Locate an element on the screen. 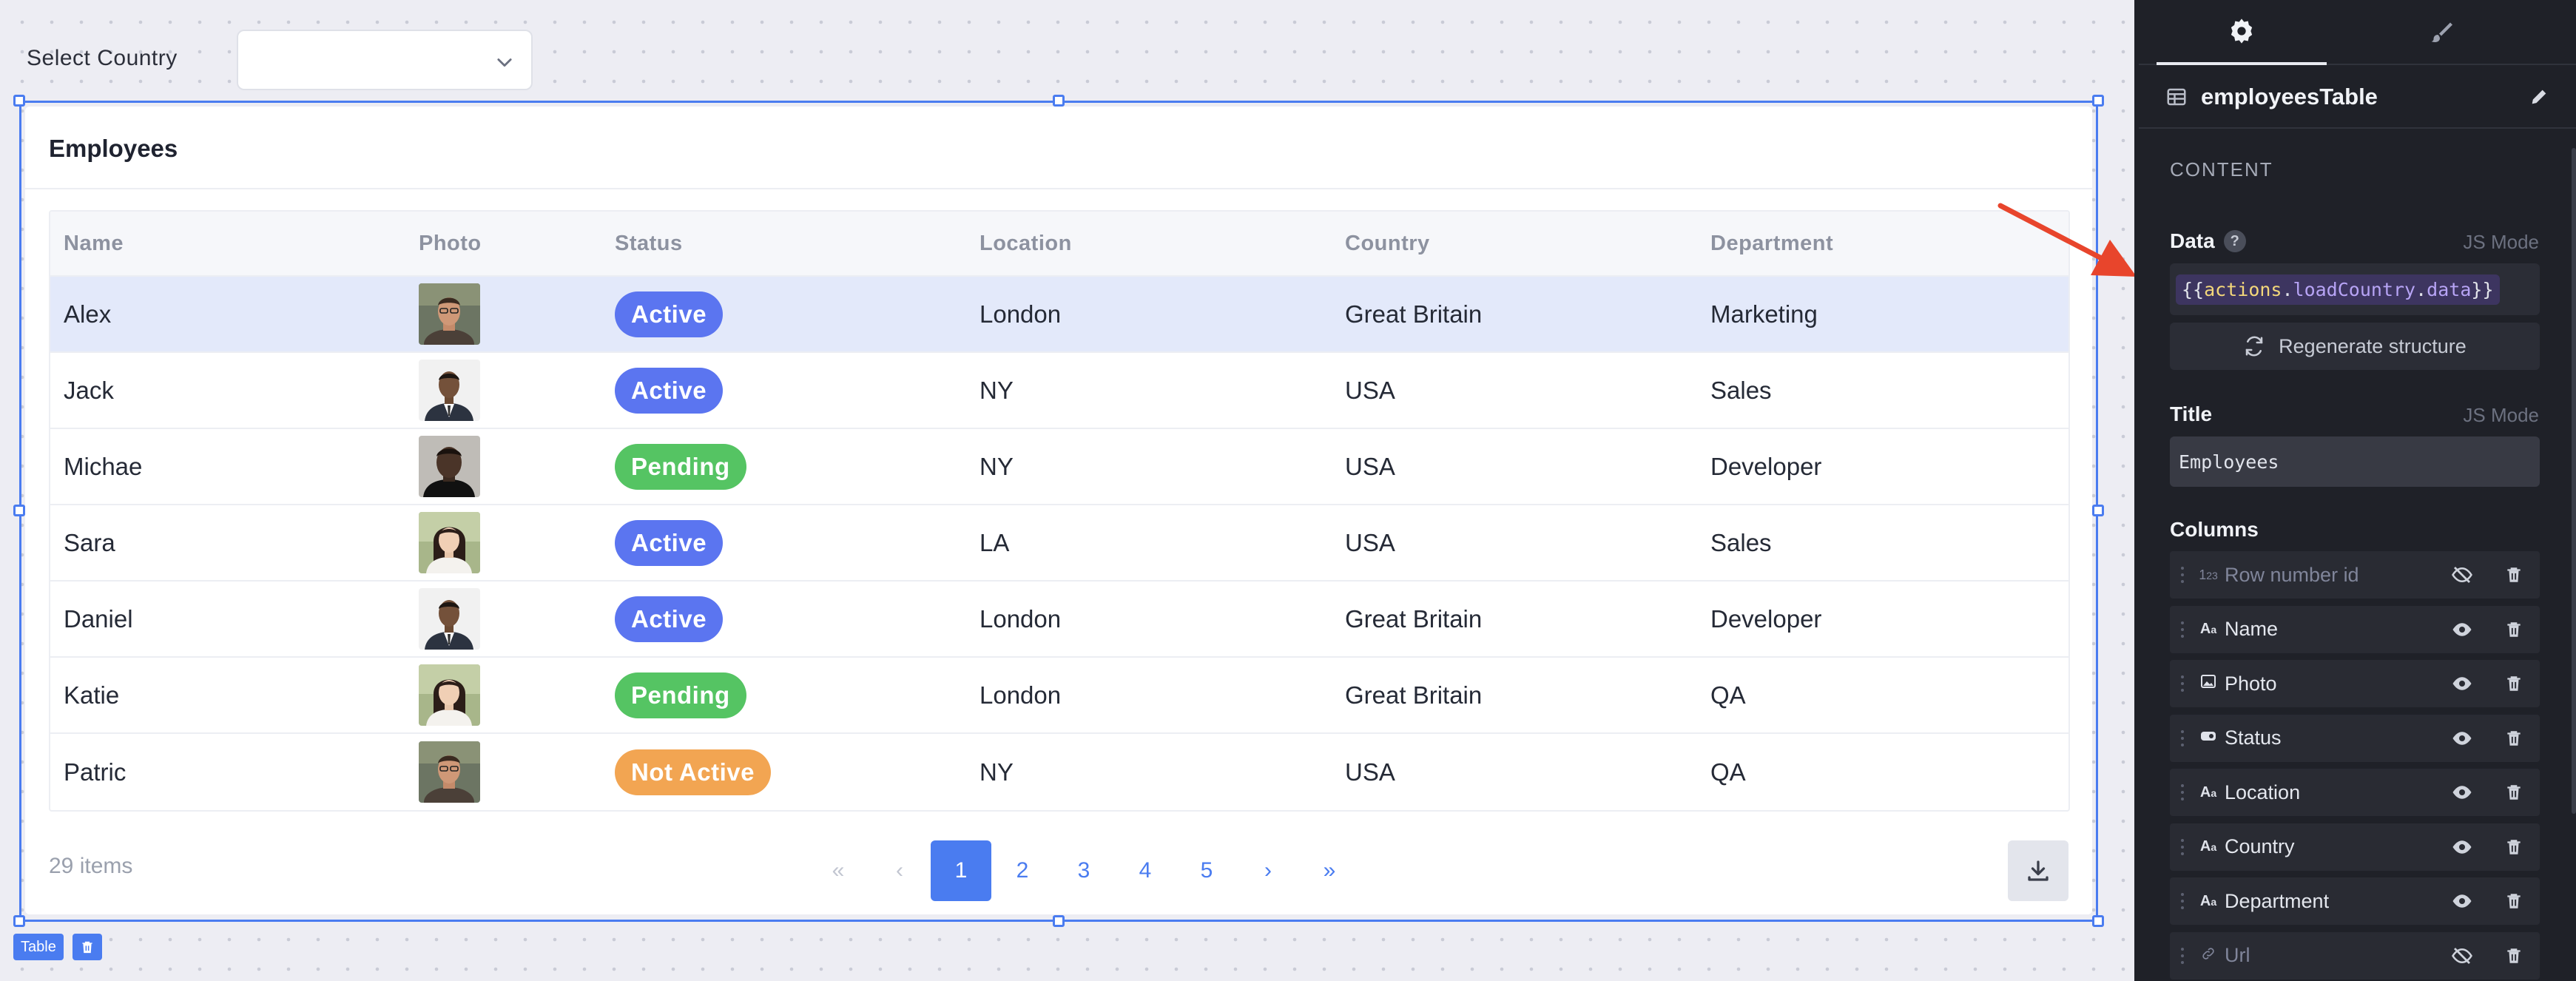  column-type-icon: 123 is located at coordinates (2208, 574).